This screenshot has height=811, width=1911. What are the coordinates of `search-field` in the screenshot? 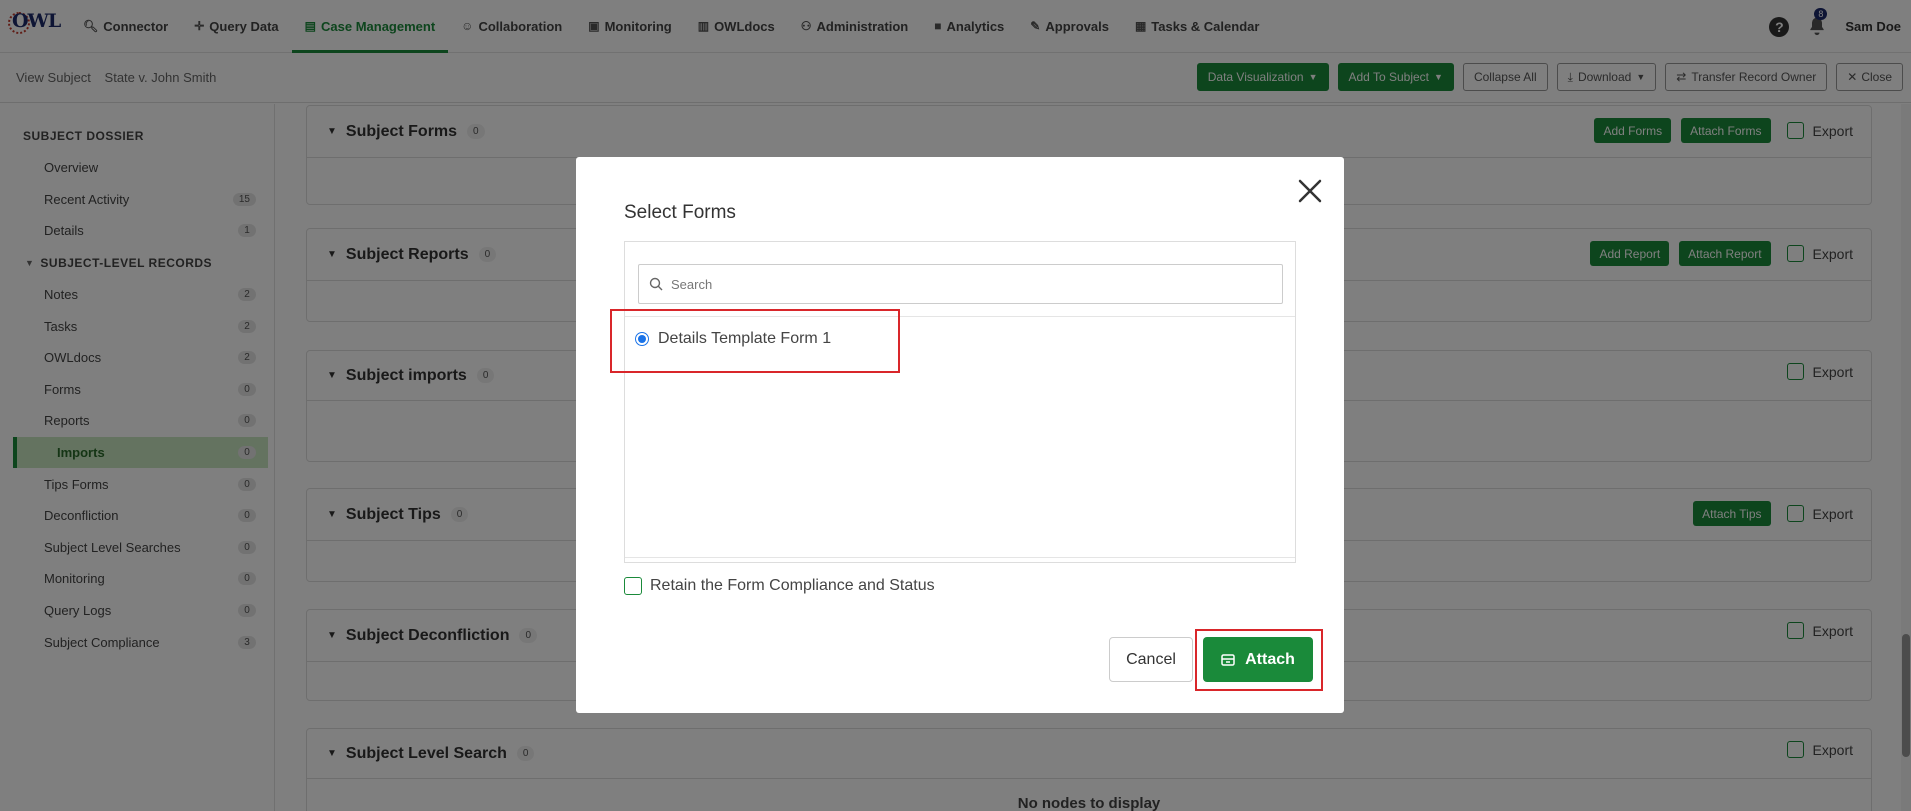 It's located at (960, 284).